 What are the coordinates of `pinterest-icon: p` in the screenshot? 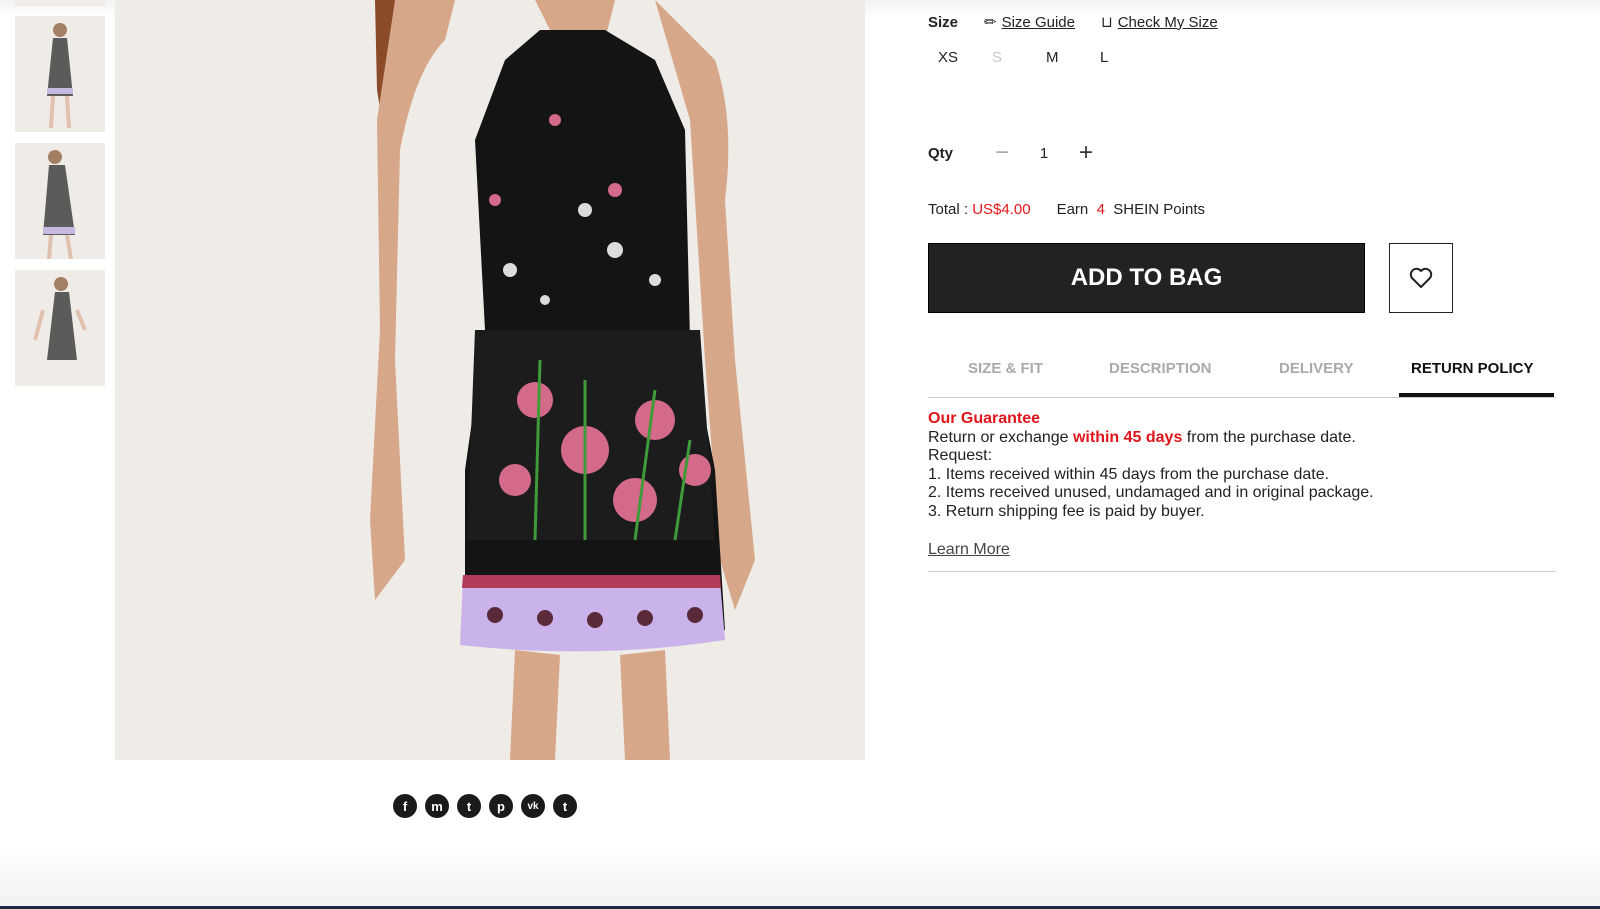 It's located at (501, 806).